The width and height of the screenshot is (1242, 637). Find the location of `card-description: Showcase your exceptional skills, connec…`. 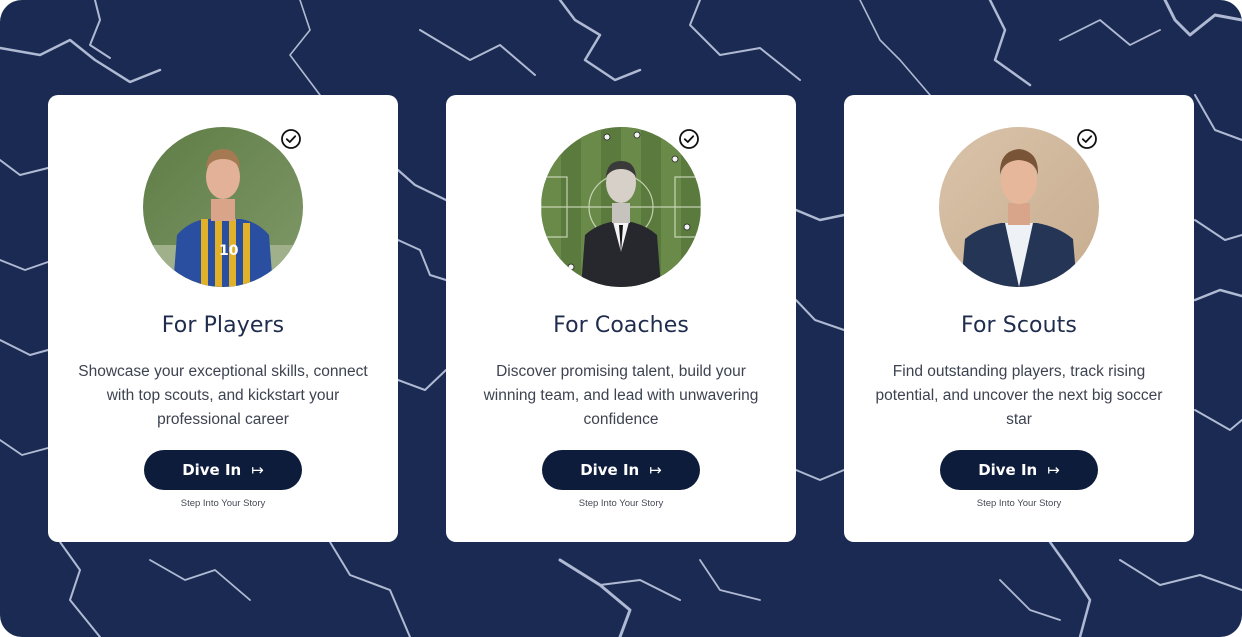

card-description: Showcase your exceptional skills, connec… is located at coordinates (223, 395).